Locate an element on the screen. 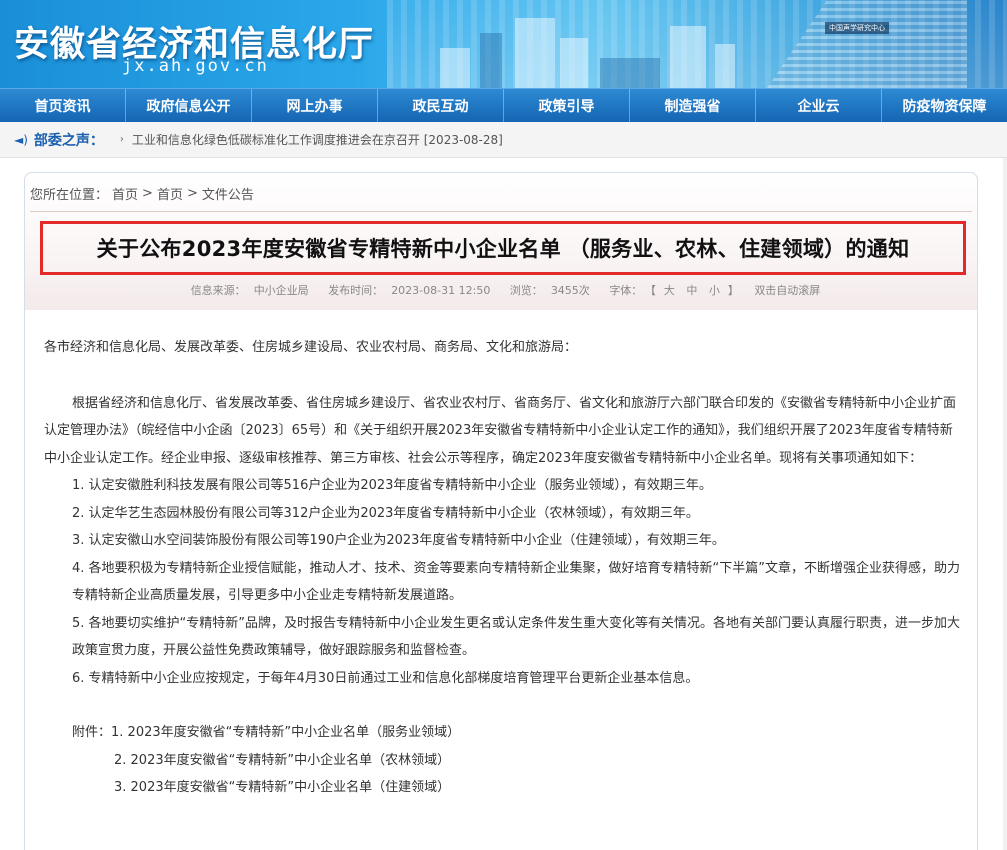 Image resolution: width=1007 pixels, height=850 pixels. attachment-row: 附件：1. 2023年度安徽省“专精特新”中小企业名单（服务业领域） is located at coordinates (503, 733).